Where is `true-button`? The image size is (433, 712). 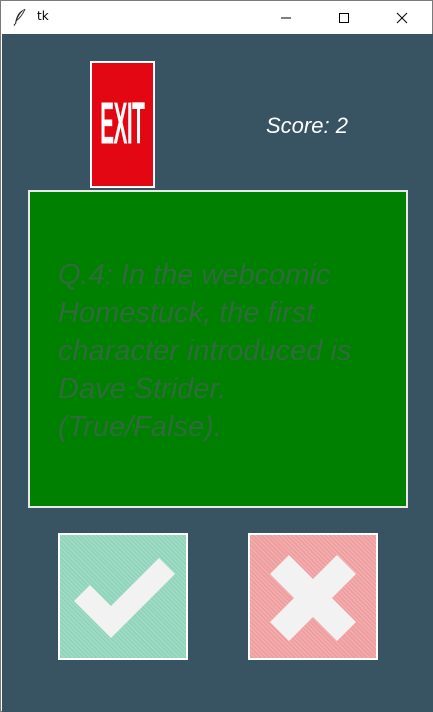
true-button is located at coordinates (123, 596).